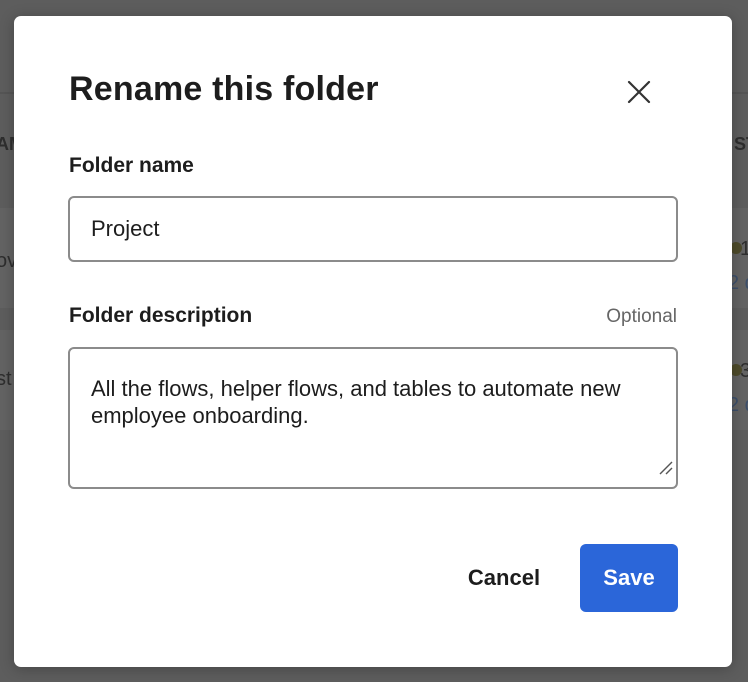 Image resolution: width=748 pixels, height=682 pixels. I want to click on background-row-text: 1, so click(744, 249).